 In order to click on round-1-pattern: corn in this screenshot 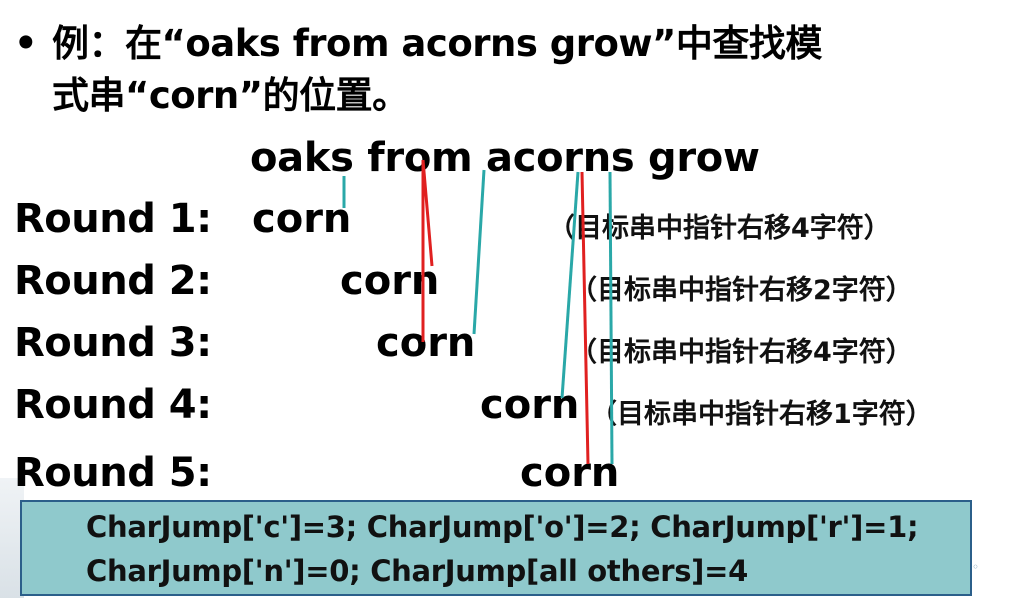, I will do `click(302, 219)`.